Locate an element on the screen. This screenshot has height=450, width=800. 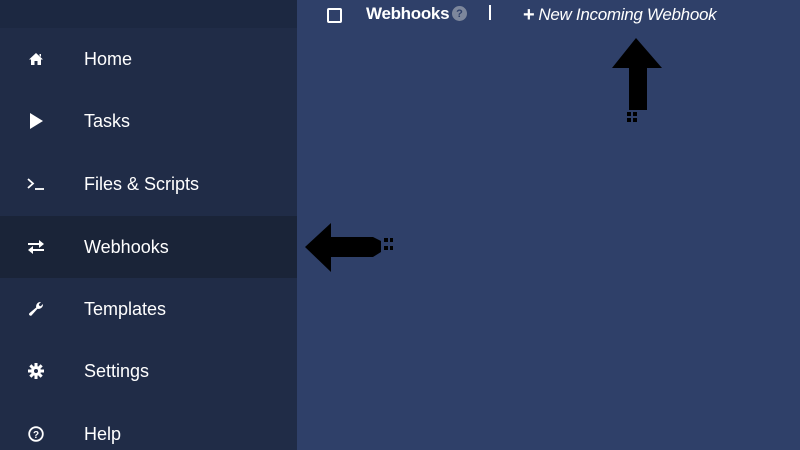
annotation-arrow-up-icon is located at coordinates (637, 80).